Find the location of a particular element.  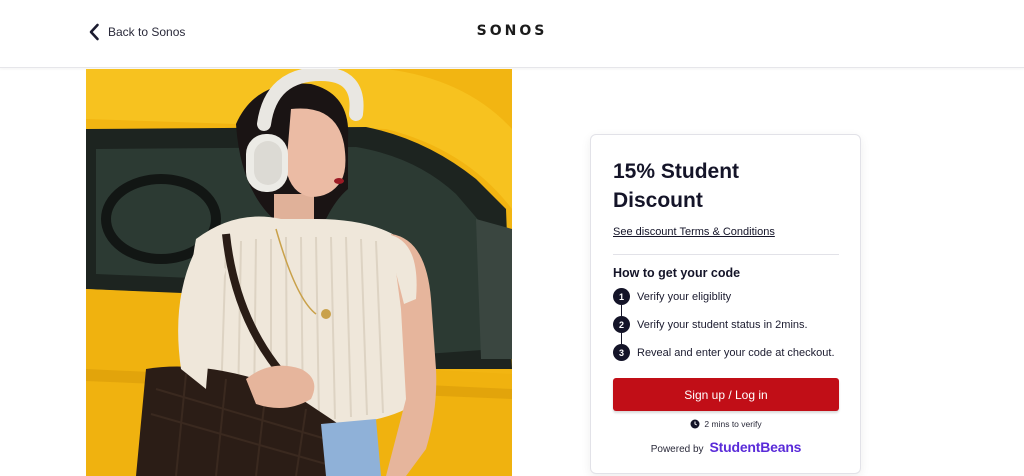

step-number: 3 is located at coordinates (621, 352).